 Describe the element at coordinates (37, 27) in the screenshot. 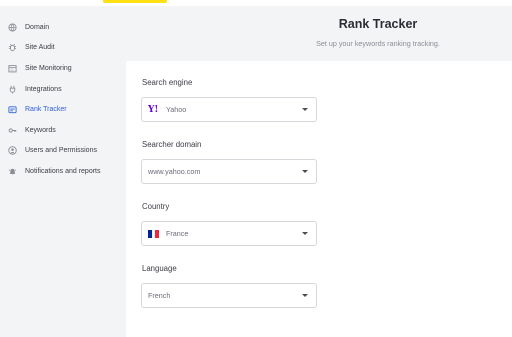

I see `sidebar-item-label: Domain` at that location.